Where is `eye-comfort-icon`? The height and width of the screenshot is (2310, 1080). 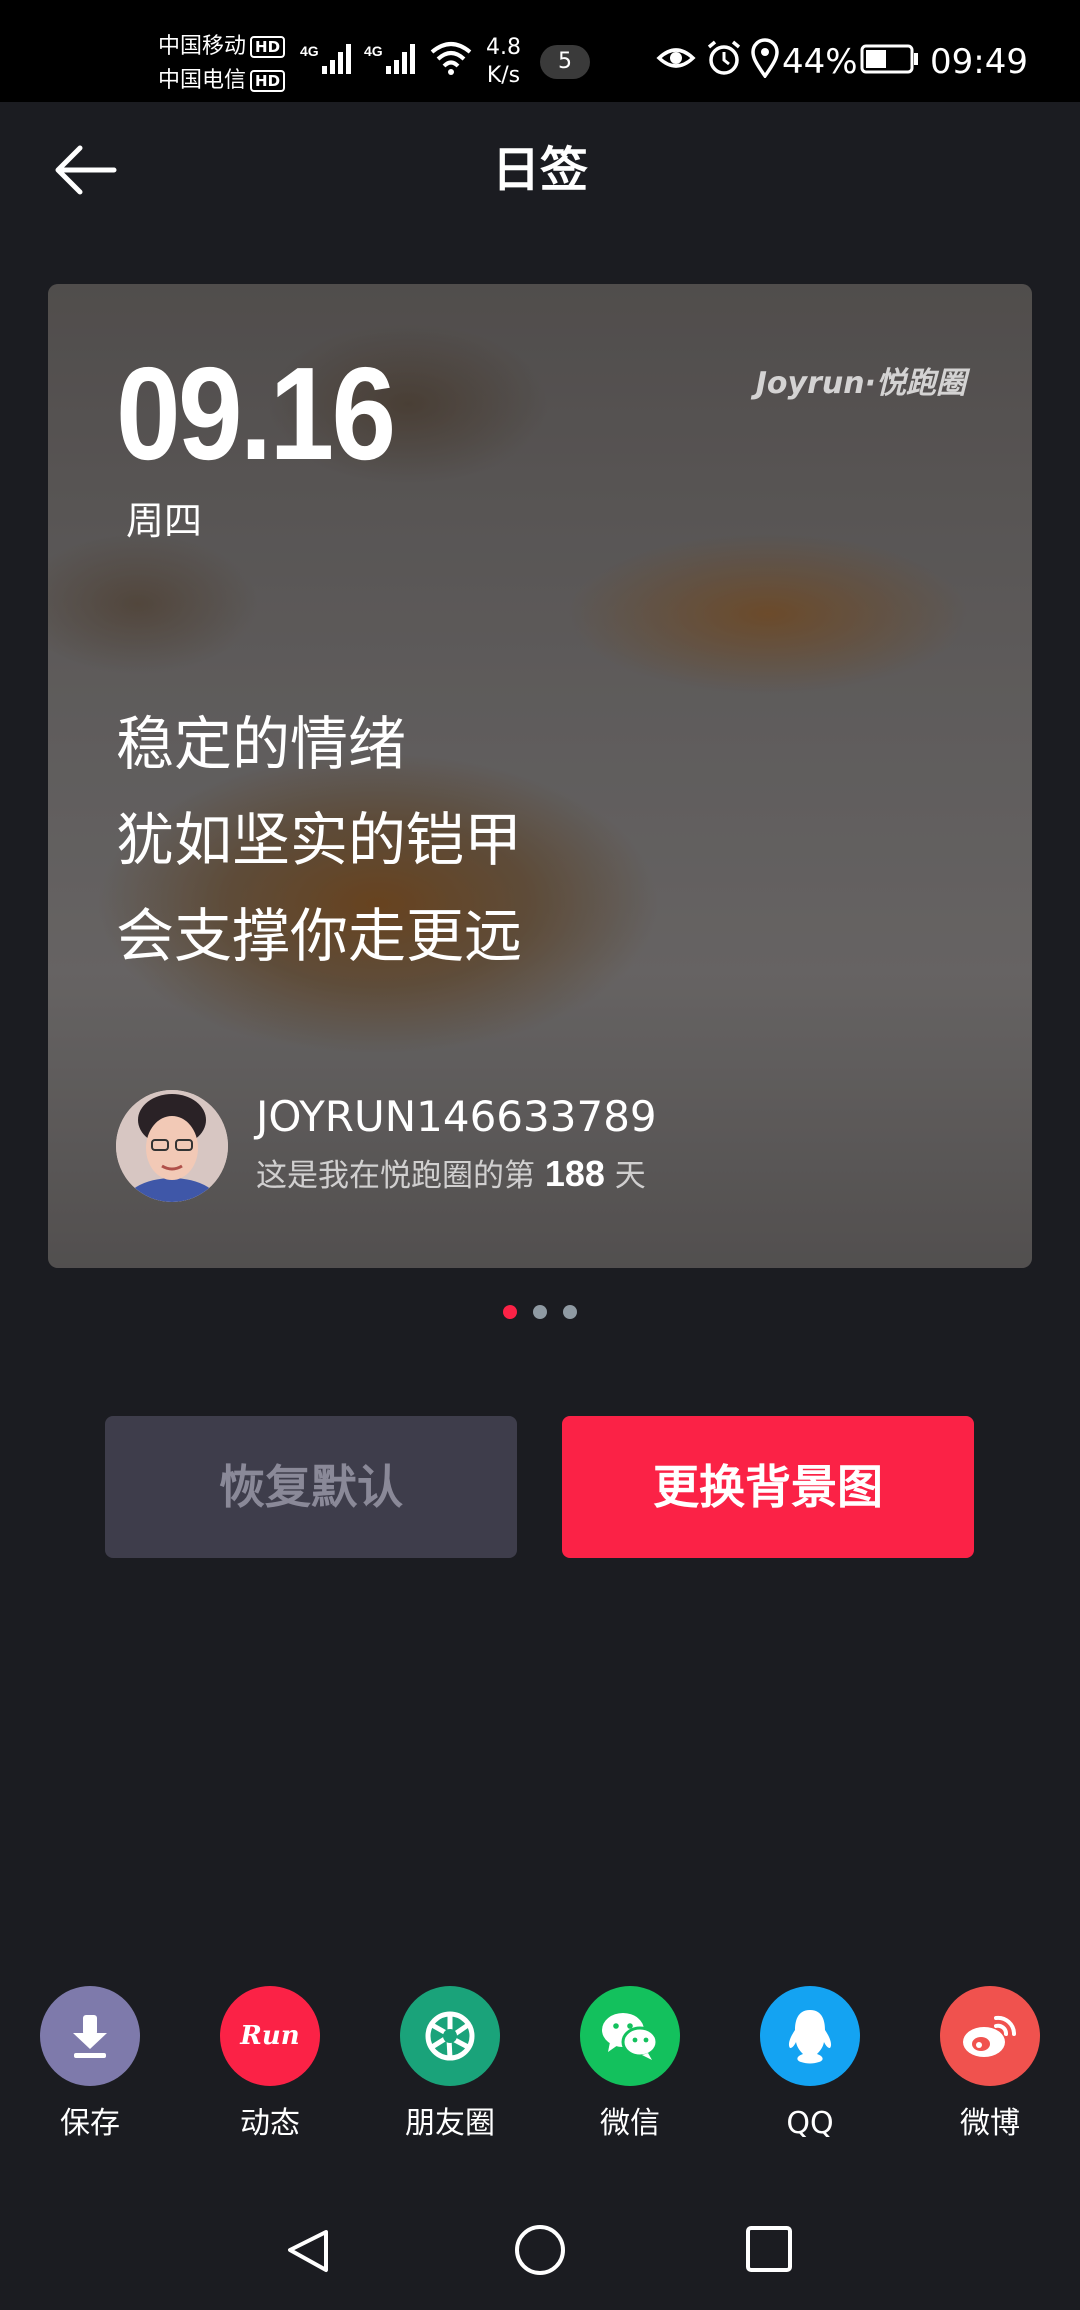 eye-comfort-icon is located at coordinates (676, 58).